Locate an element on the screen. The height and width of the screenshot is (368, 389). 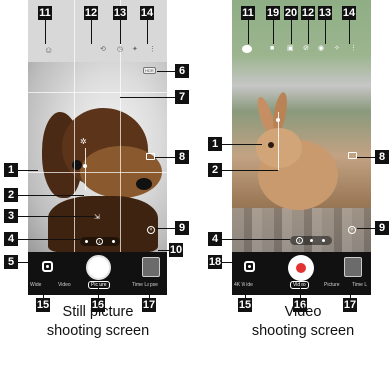
callout-14-video: 14 is located at coordinates (349, 13).